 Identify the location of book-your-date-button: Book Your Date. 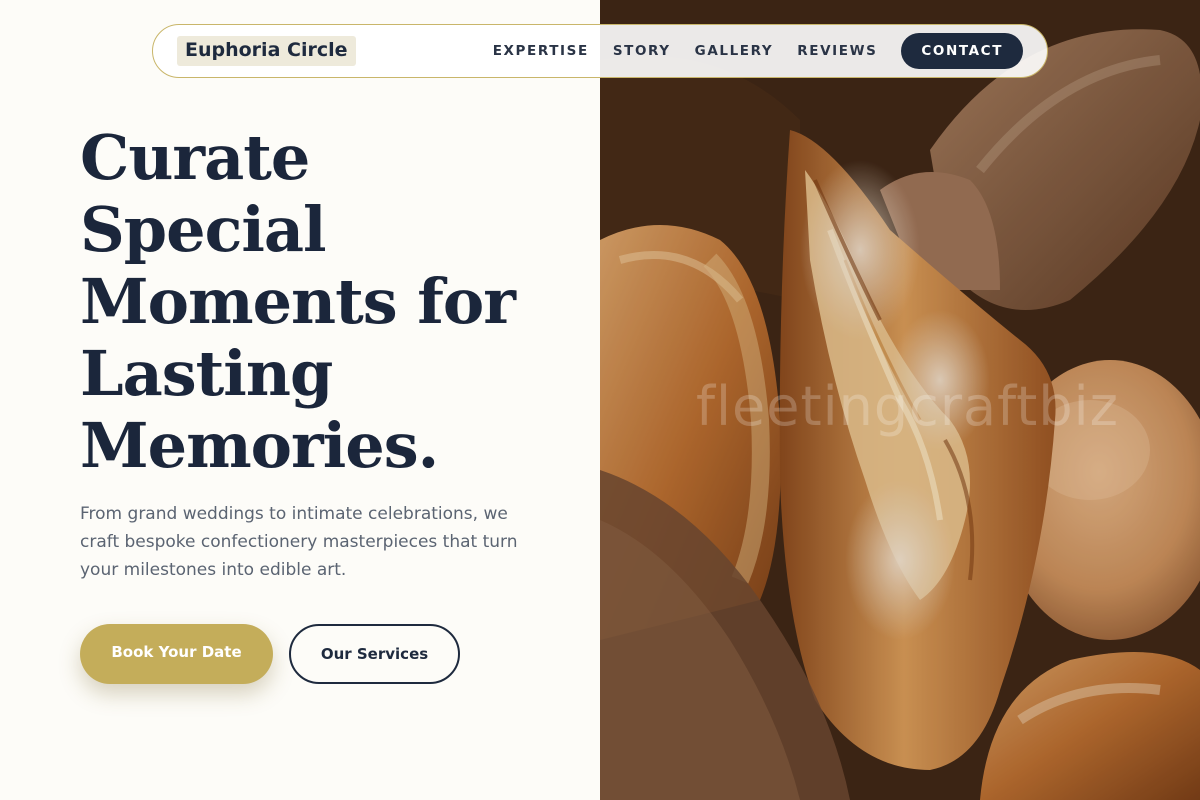
(176, 654).